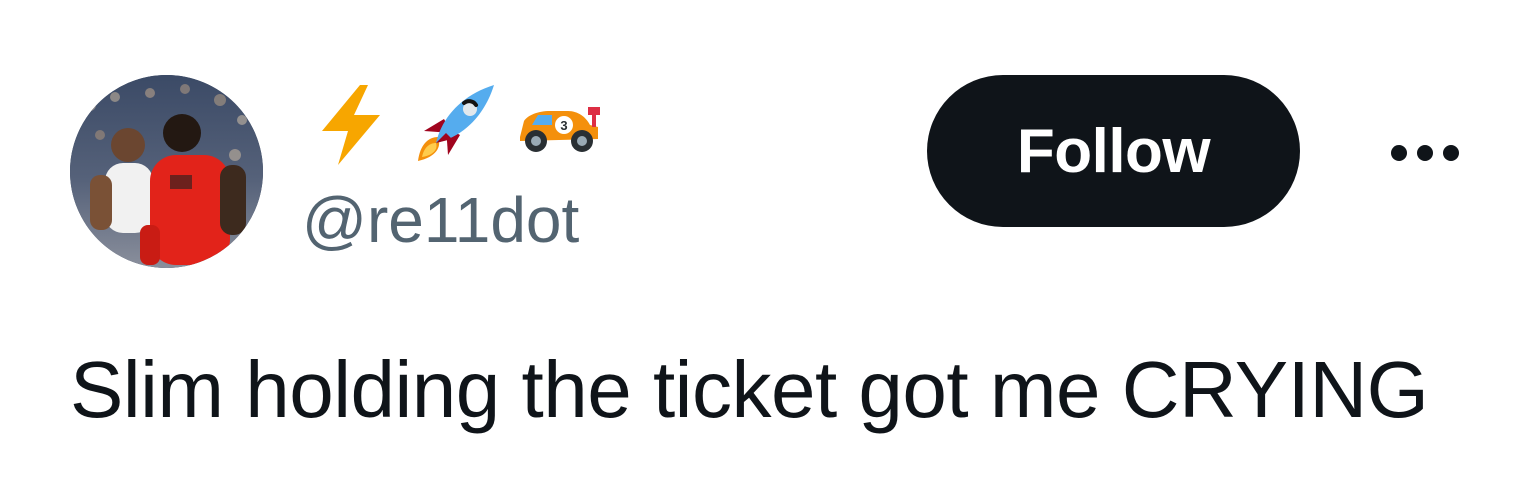 The image size is (1518, 500). I want to click on display-name: 3, so click(455, 124).